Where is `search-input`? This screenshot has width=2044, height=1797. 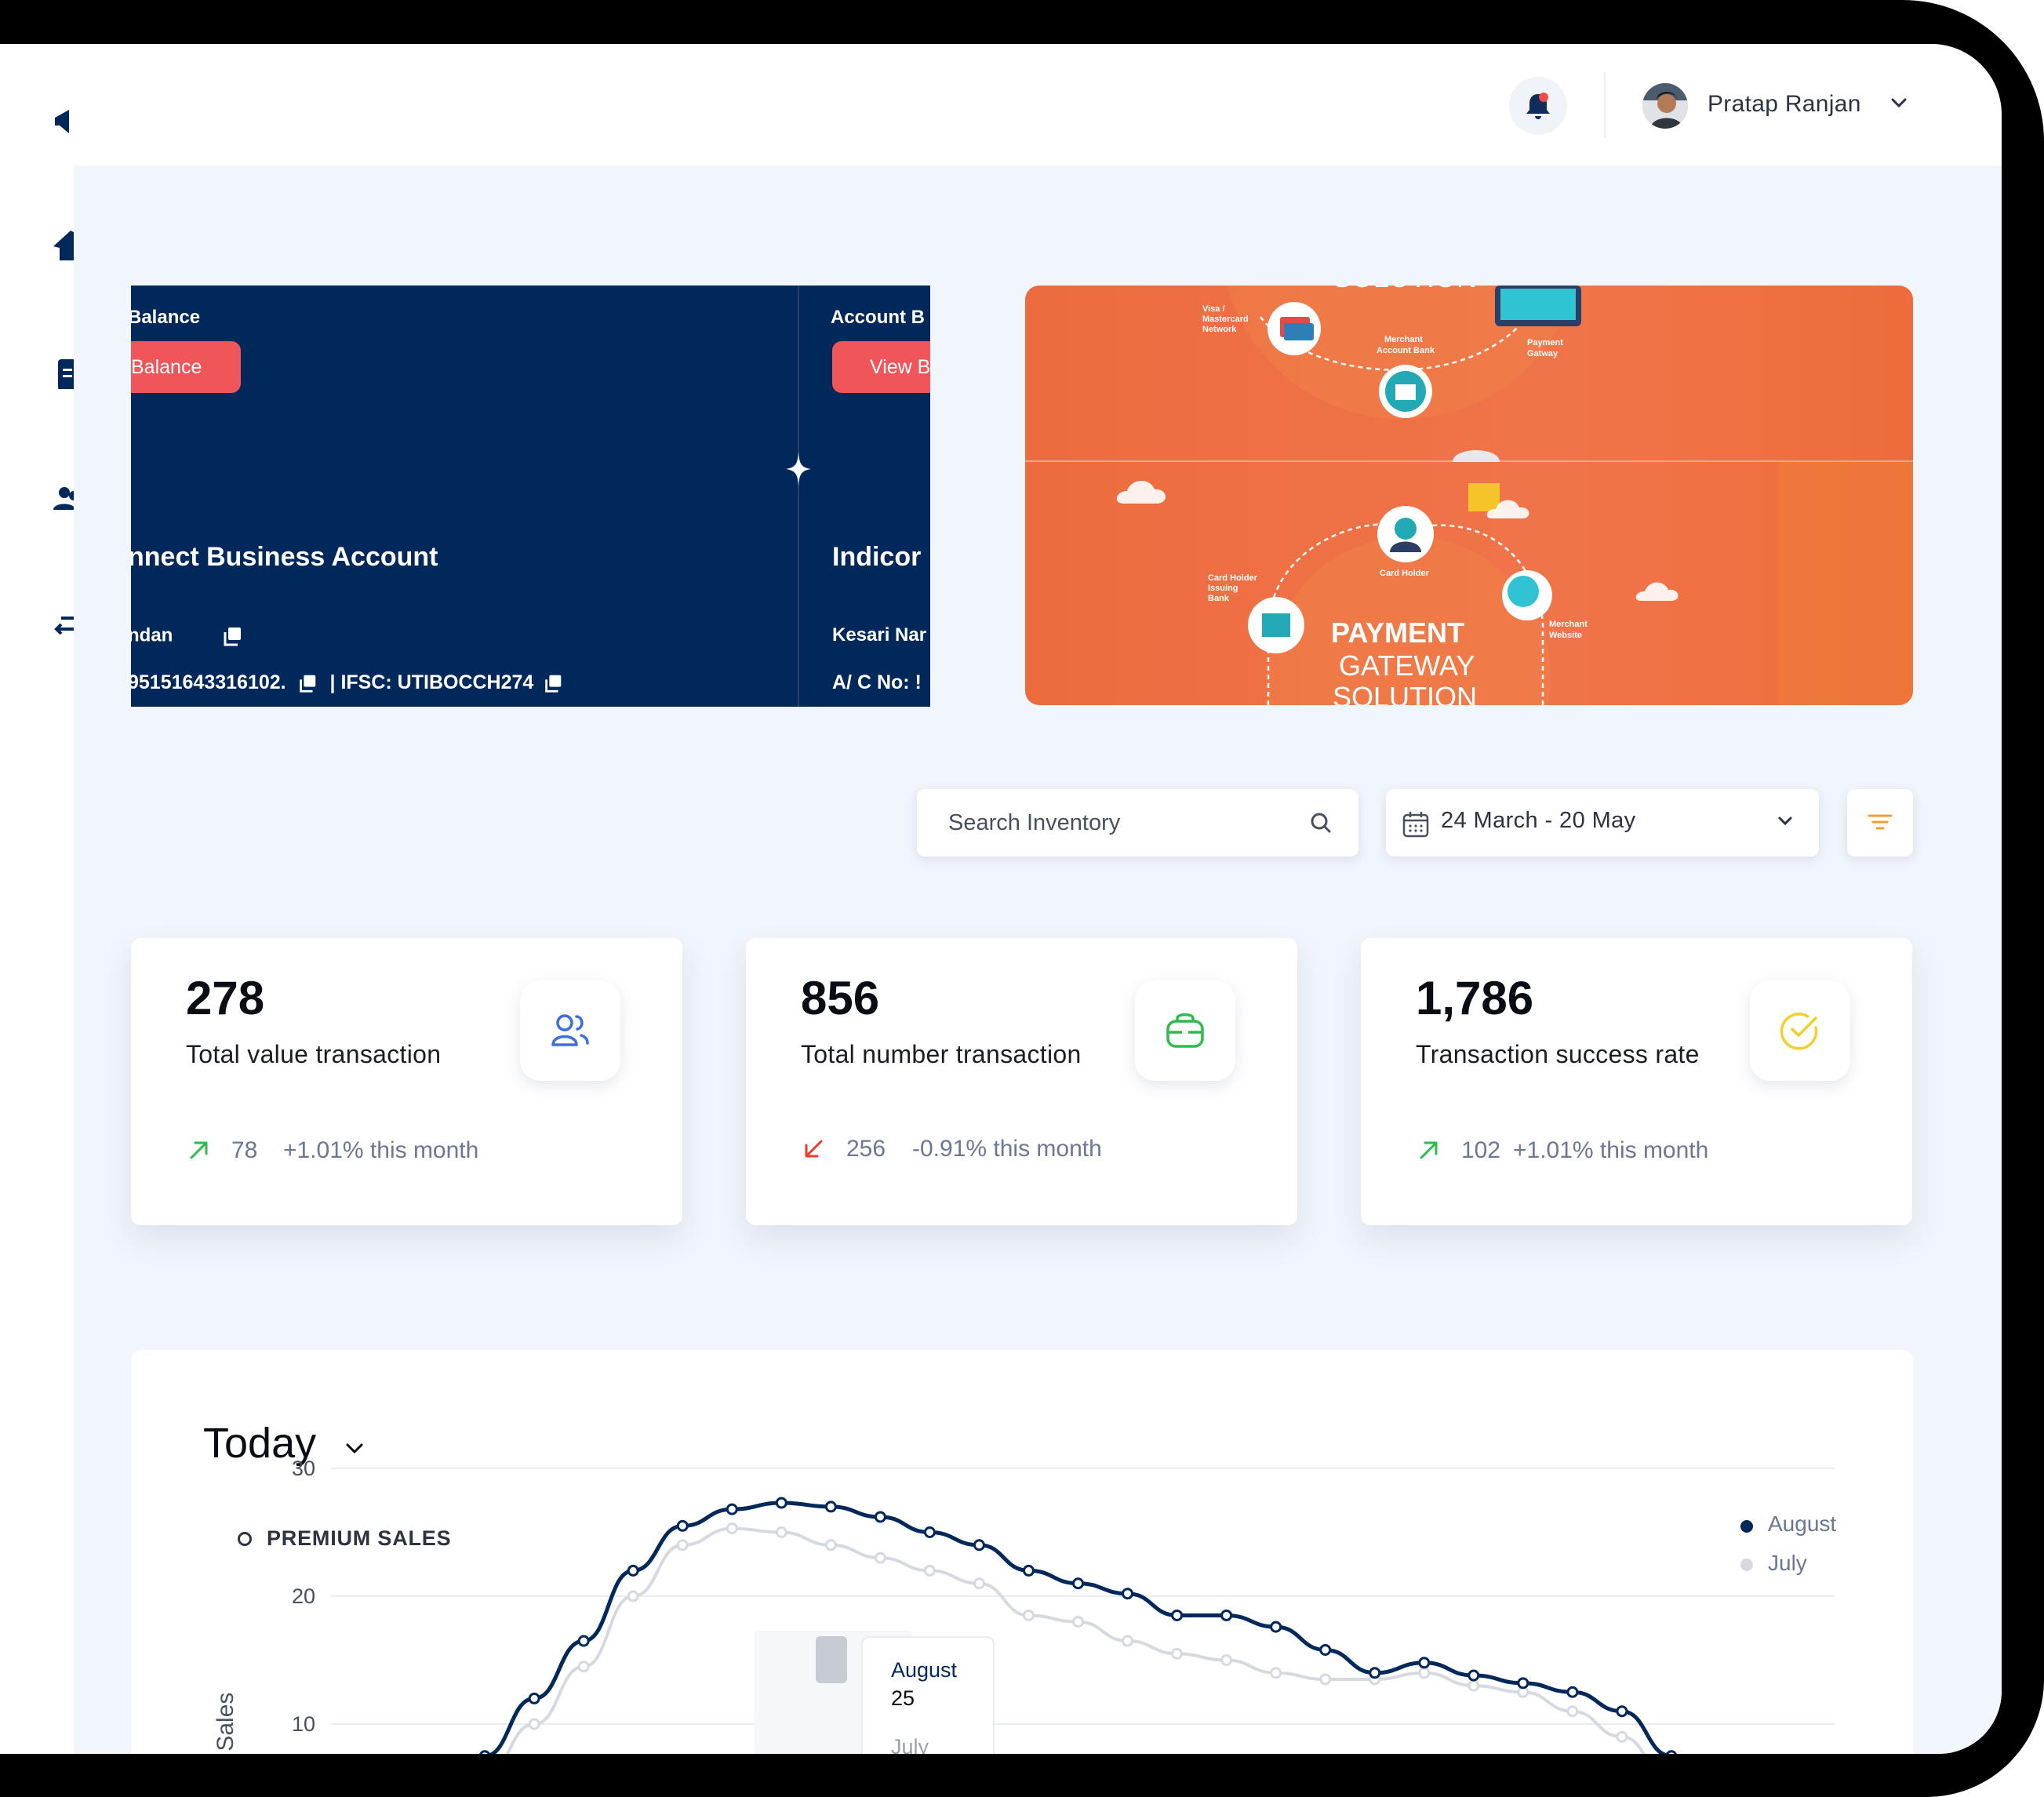
search-input is located at coordinates (1120, 823).